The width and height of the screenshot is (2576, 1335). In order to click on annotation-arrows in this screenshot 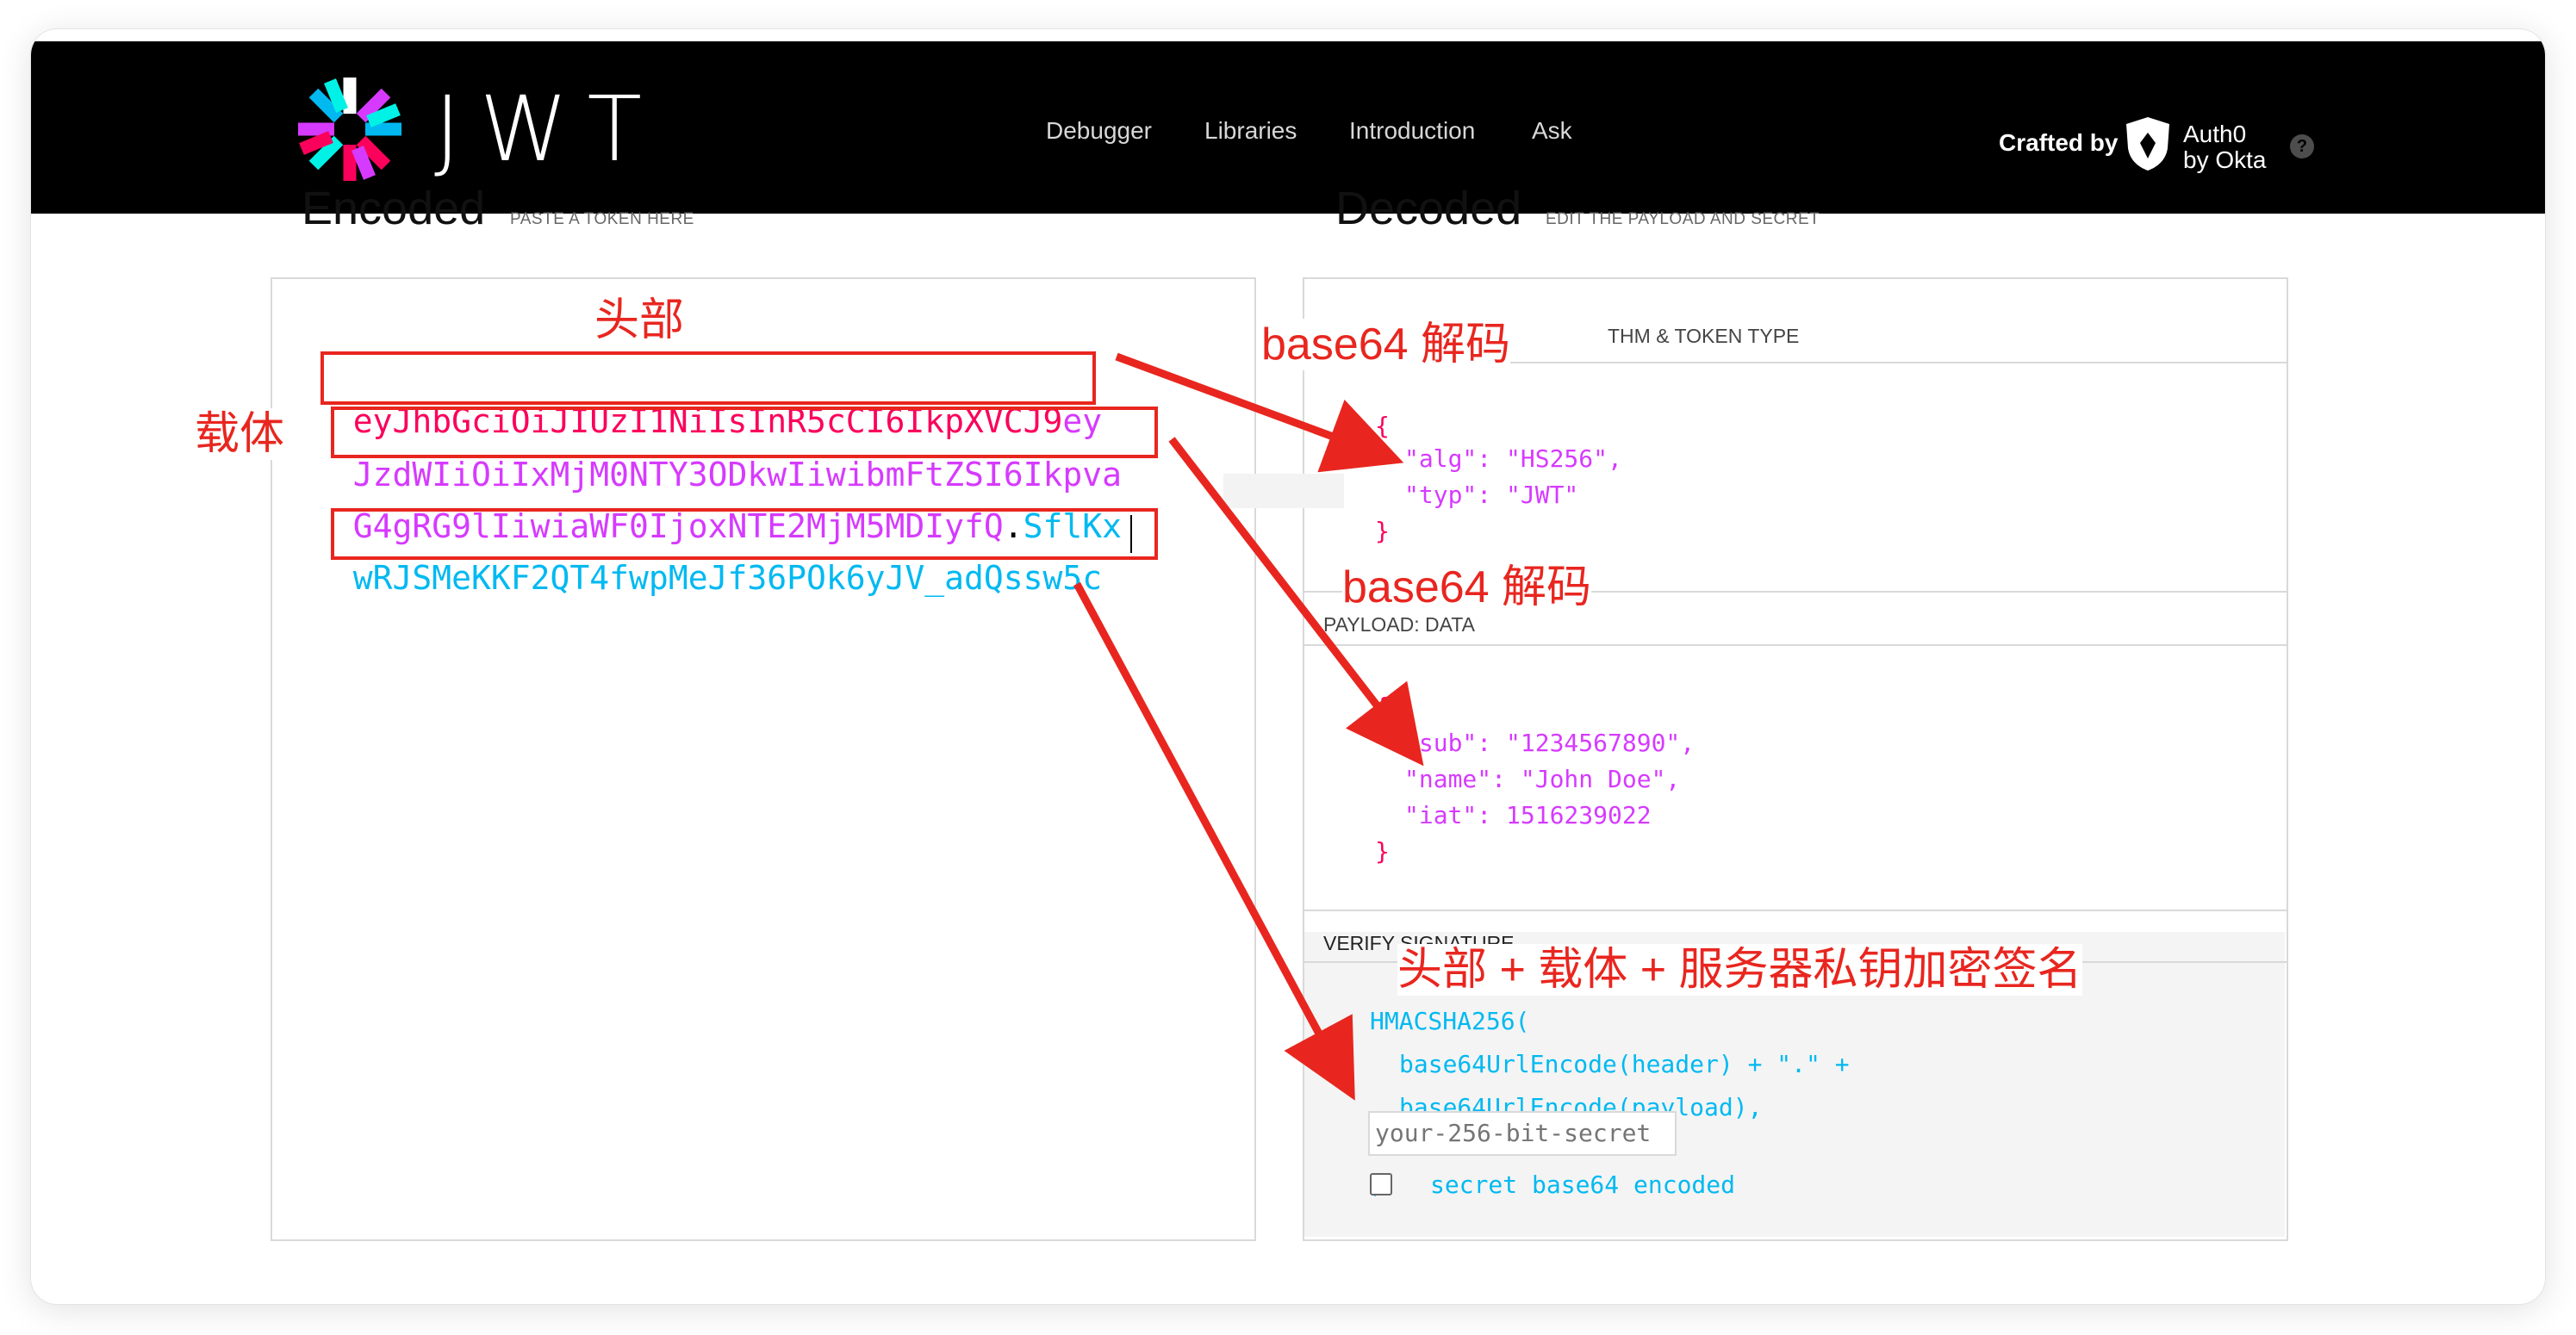, I will do `click(1249, 726)`.